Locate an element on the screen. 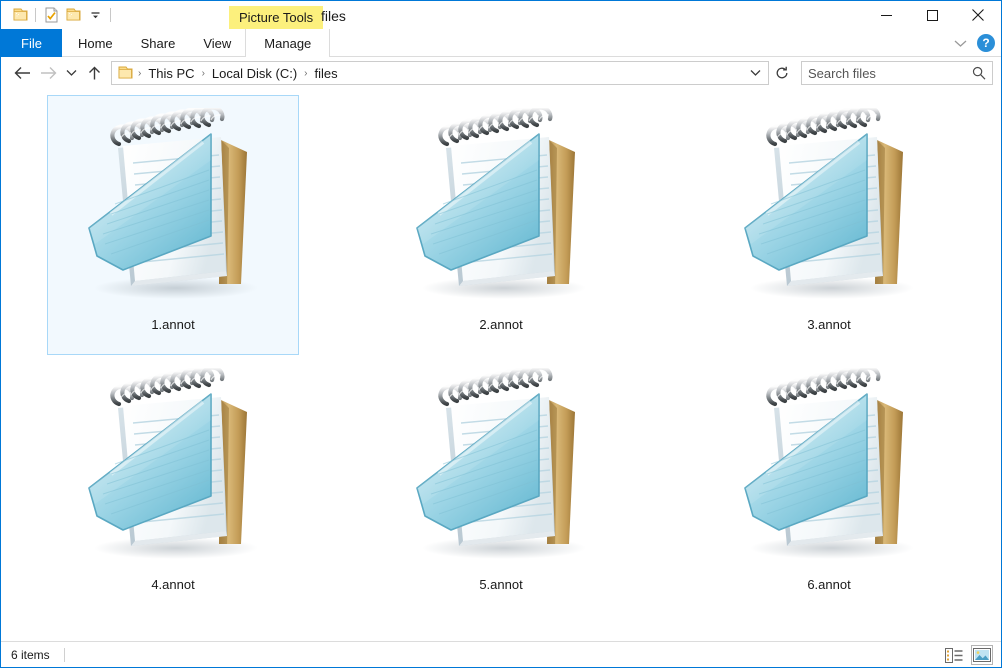 The width and height of the screenshot is (1002, 668). ribbon-right-controls: ? is located at coordinates (974, 43).